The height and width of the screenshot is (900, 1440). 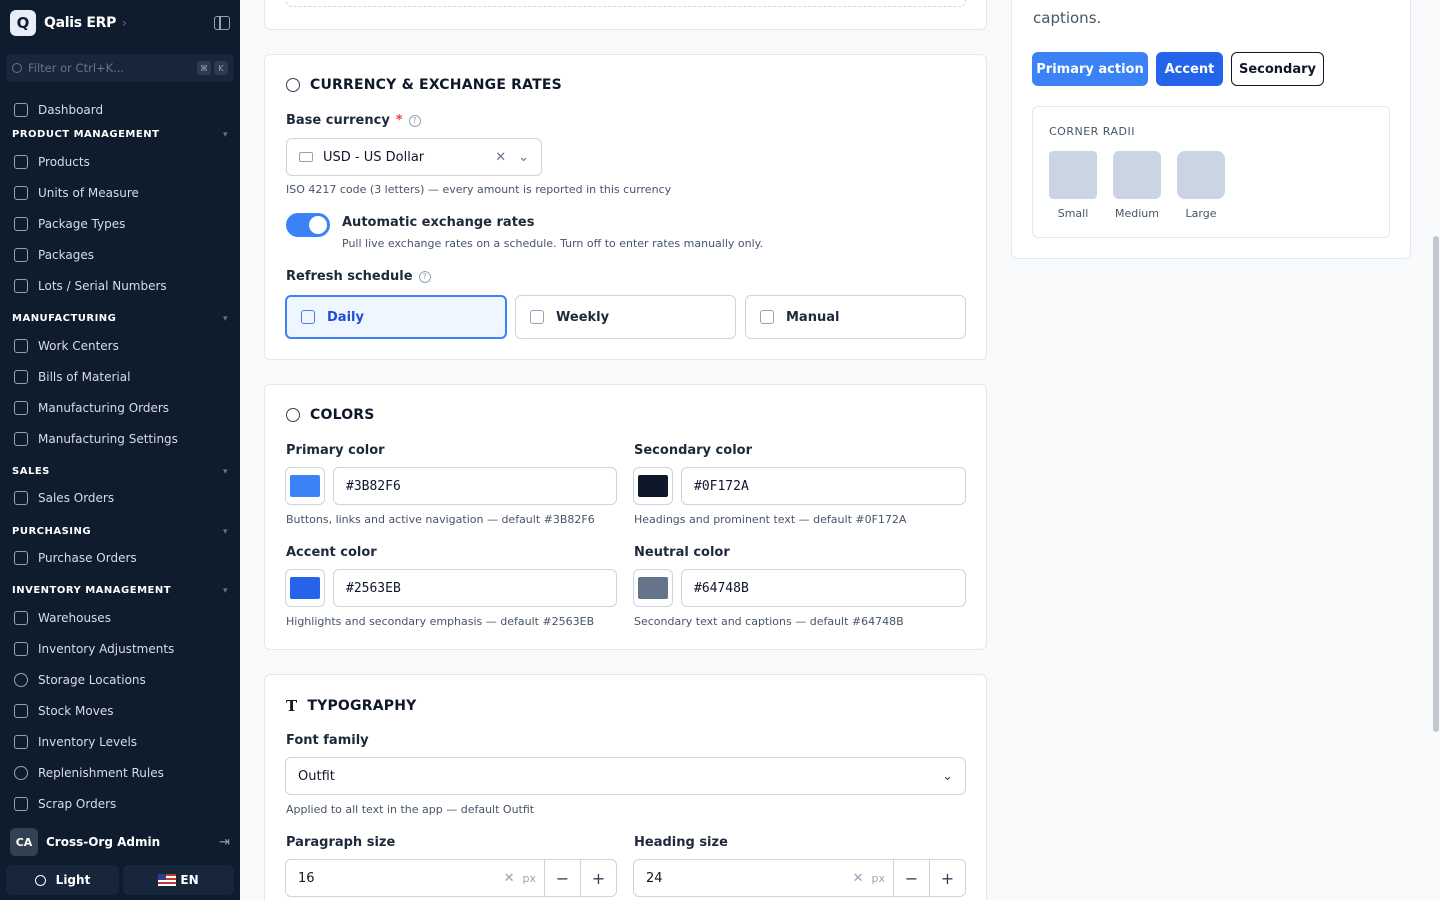 What do you see at coordinates (66, 346) in the screenshot?
I see `sidebar-item-work-centers: Work Centers` at bounding box center [66, 346].